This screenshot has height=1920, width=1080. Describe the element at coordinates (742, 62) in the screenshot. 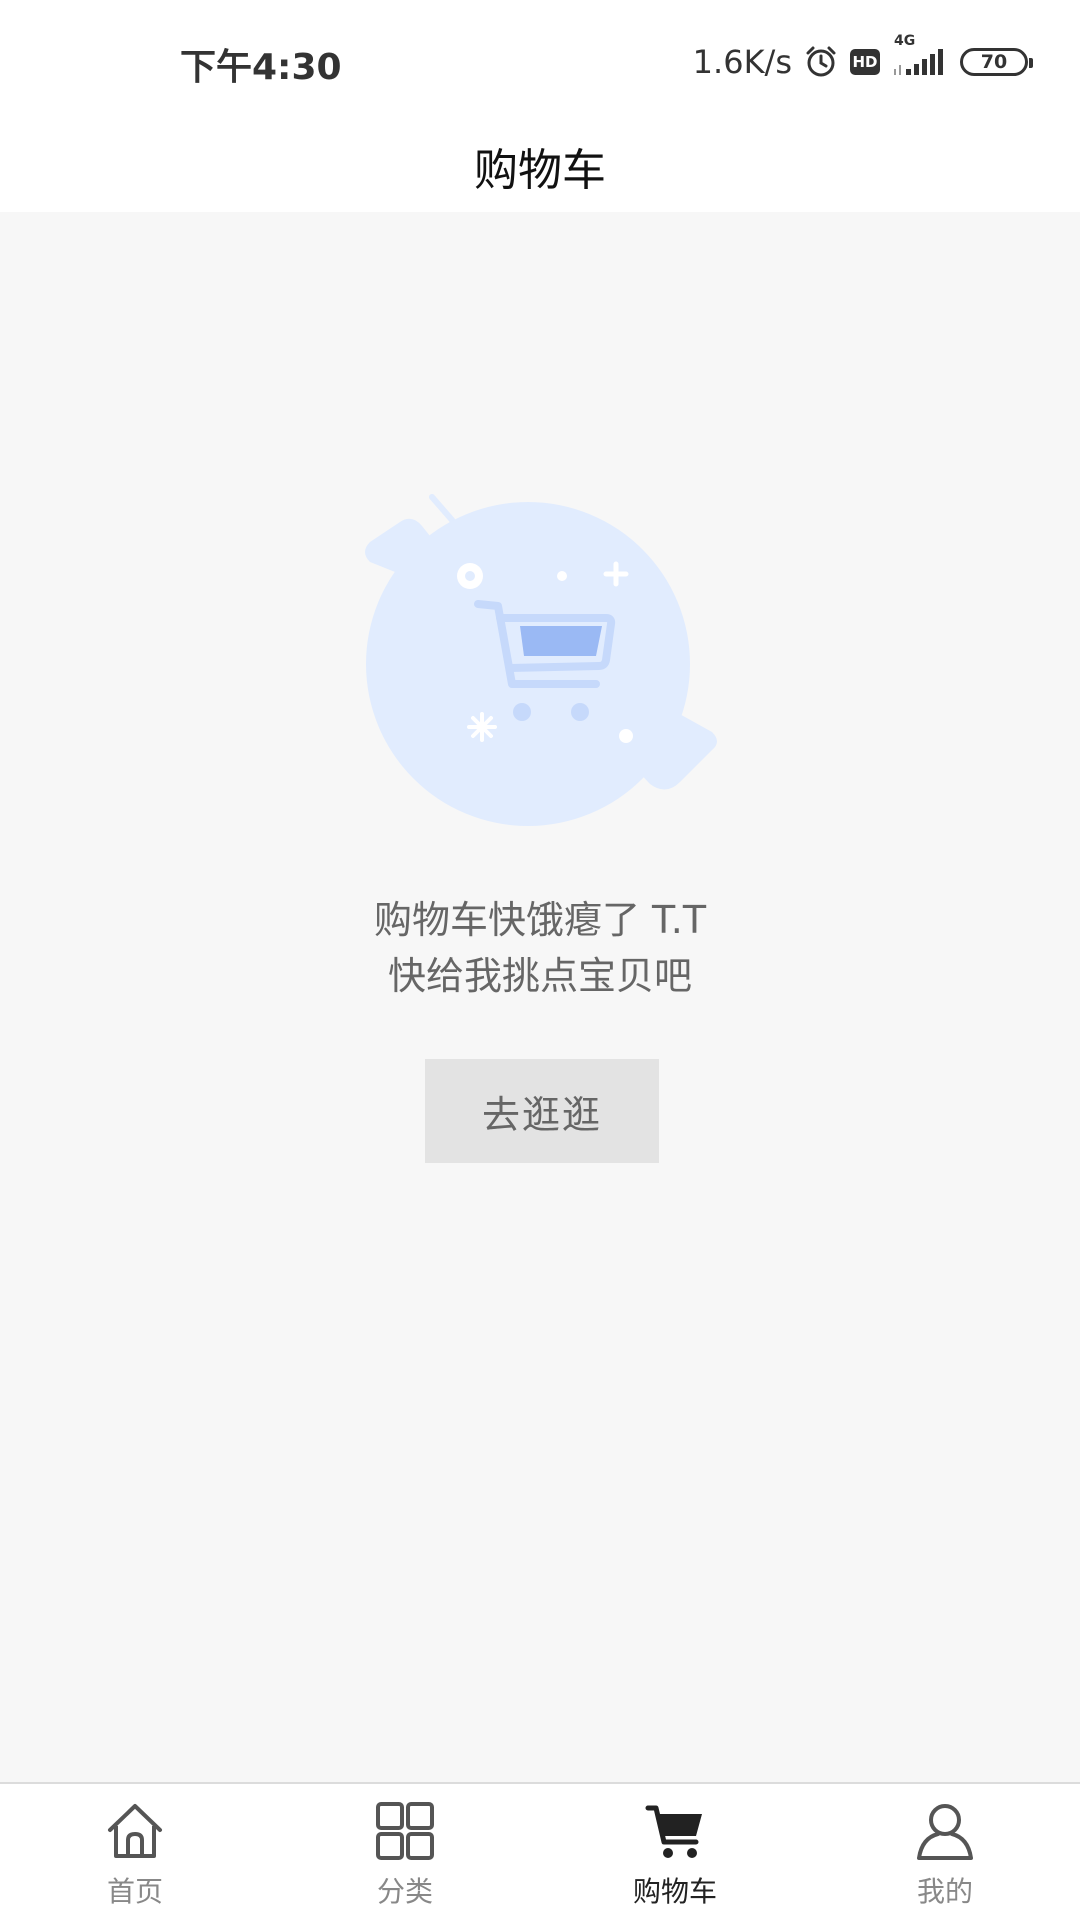

I see `network-speed: 1.6K/s` at that location.